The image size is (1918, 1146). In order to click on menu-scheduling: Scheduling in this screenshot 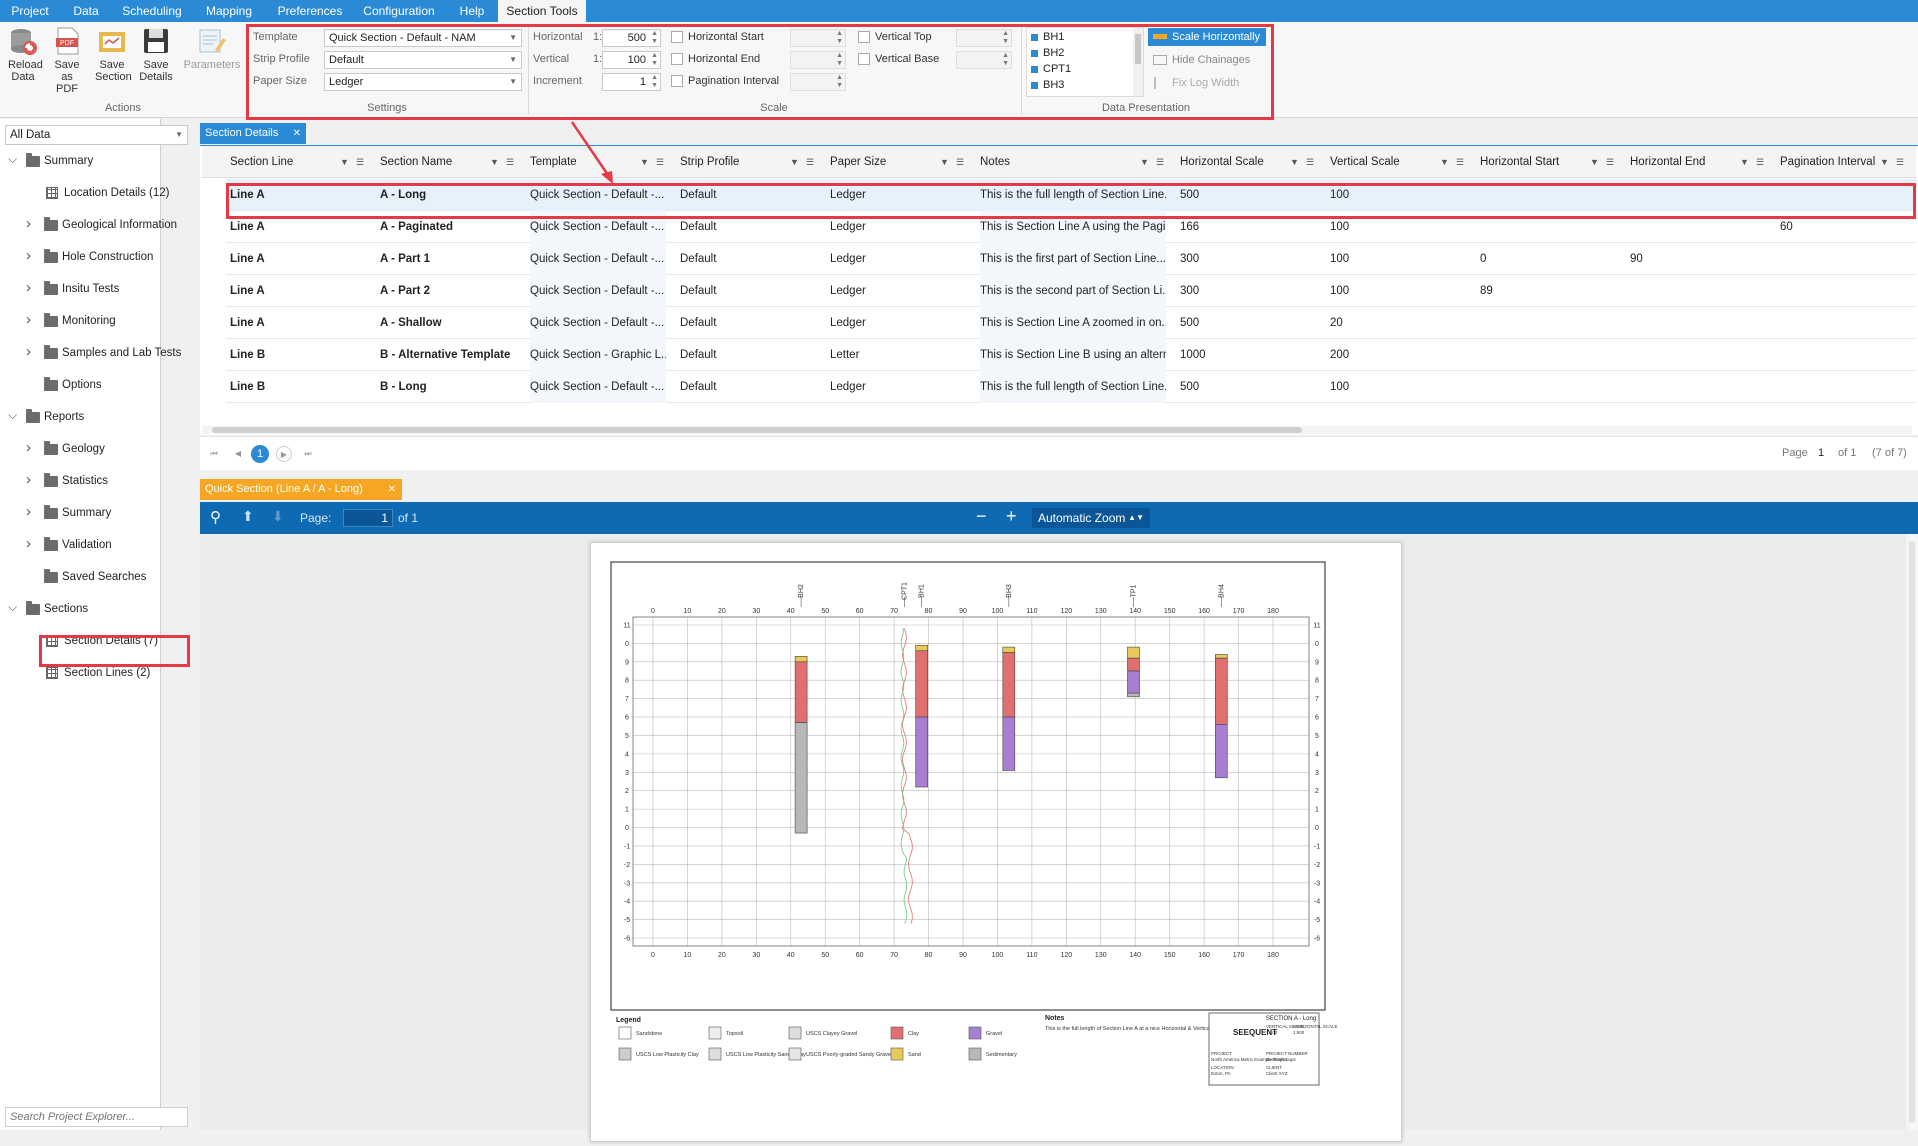, I will do `click(152, 11)`.